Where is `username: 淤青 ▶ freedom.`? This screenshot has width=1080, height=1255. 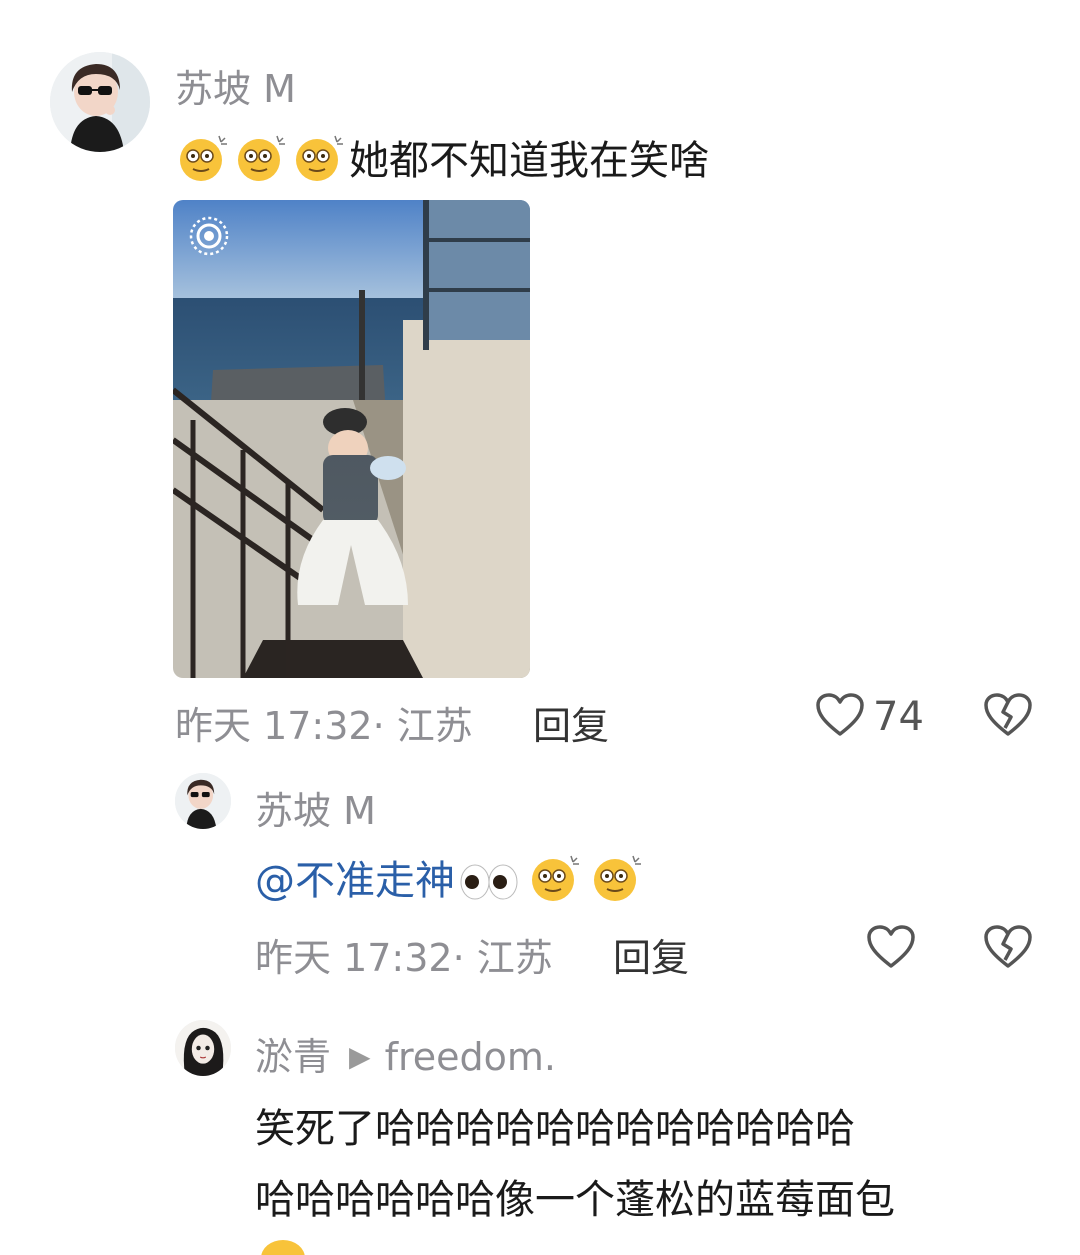 username: 淤青 ▶ freedom. is located at coordinates (405, 1053).